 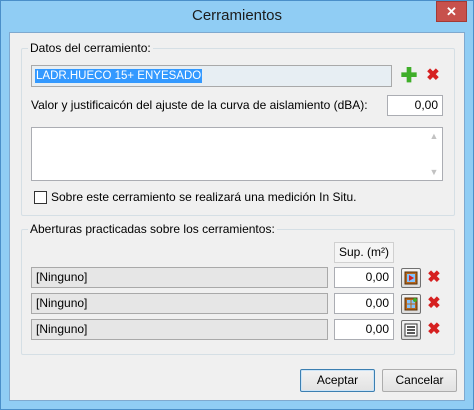 What do you see at coordinates (364, 252) in the screenshot?
I see `area-column-header: Sup. (m²)` at bounding box center [364, 252].